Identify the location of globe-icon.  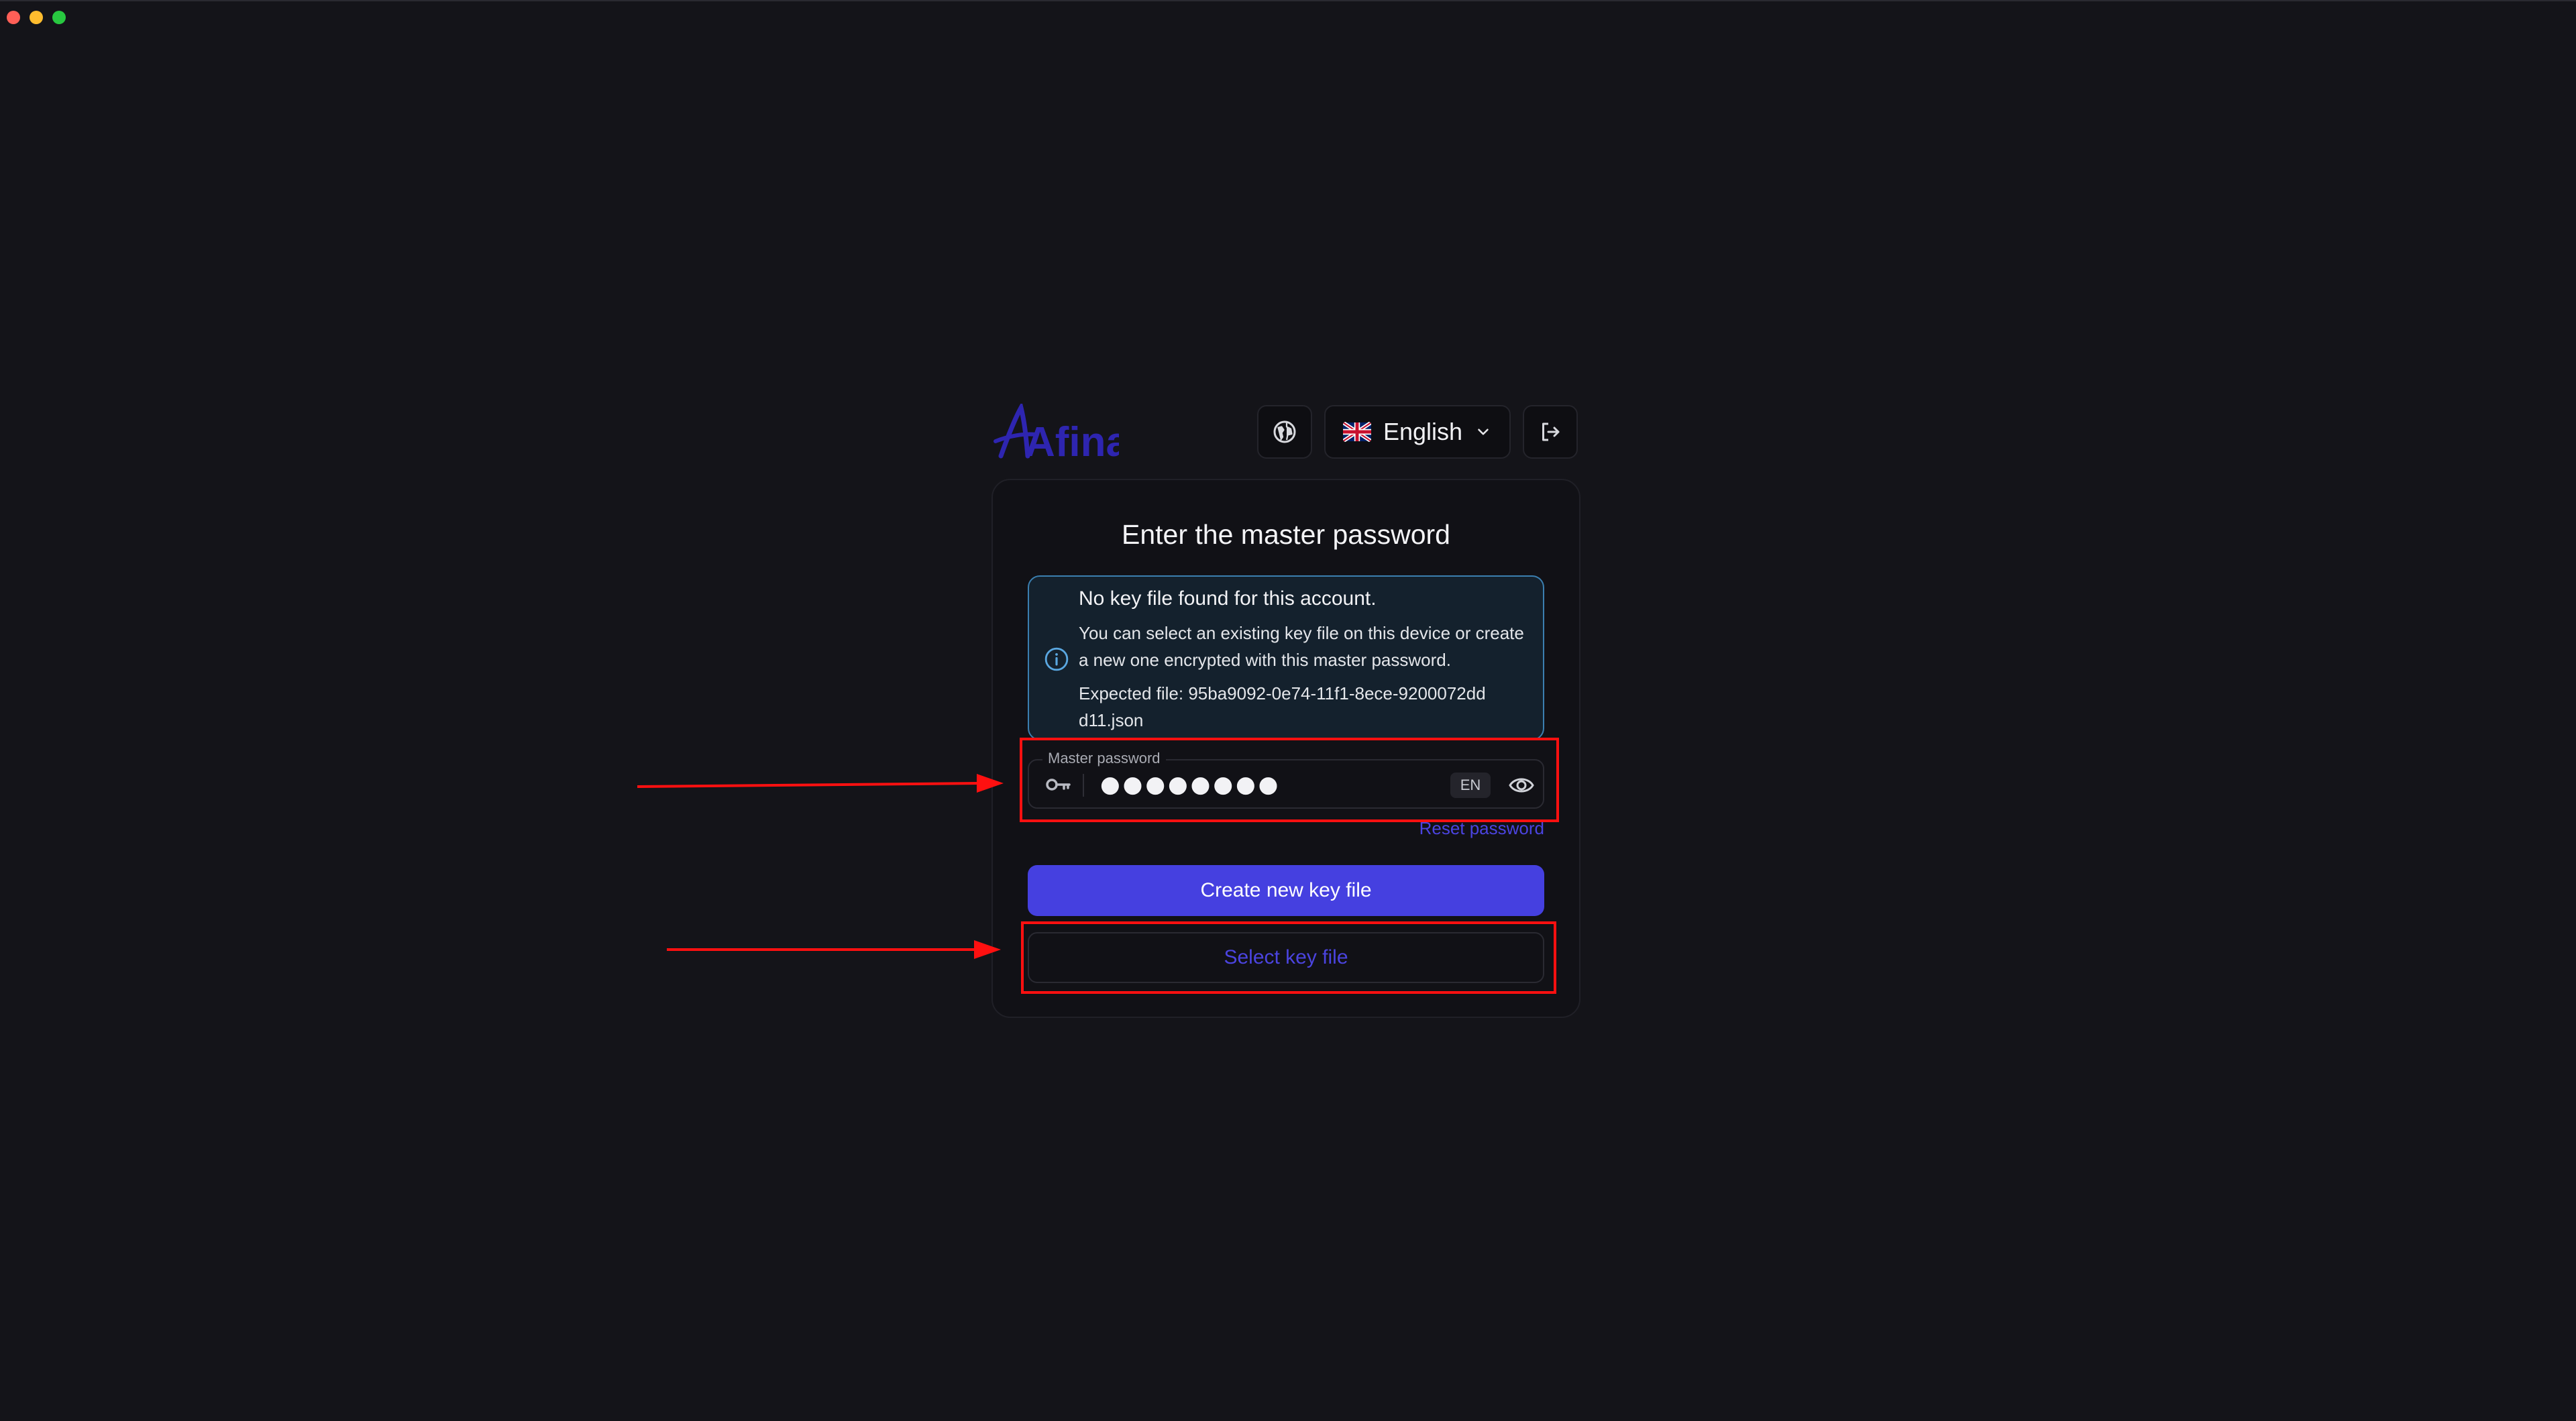
(1284, 431).